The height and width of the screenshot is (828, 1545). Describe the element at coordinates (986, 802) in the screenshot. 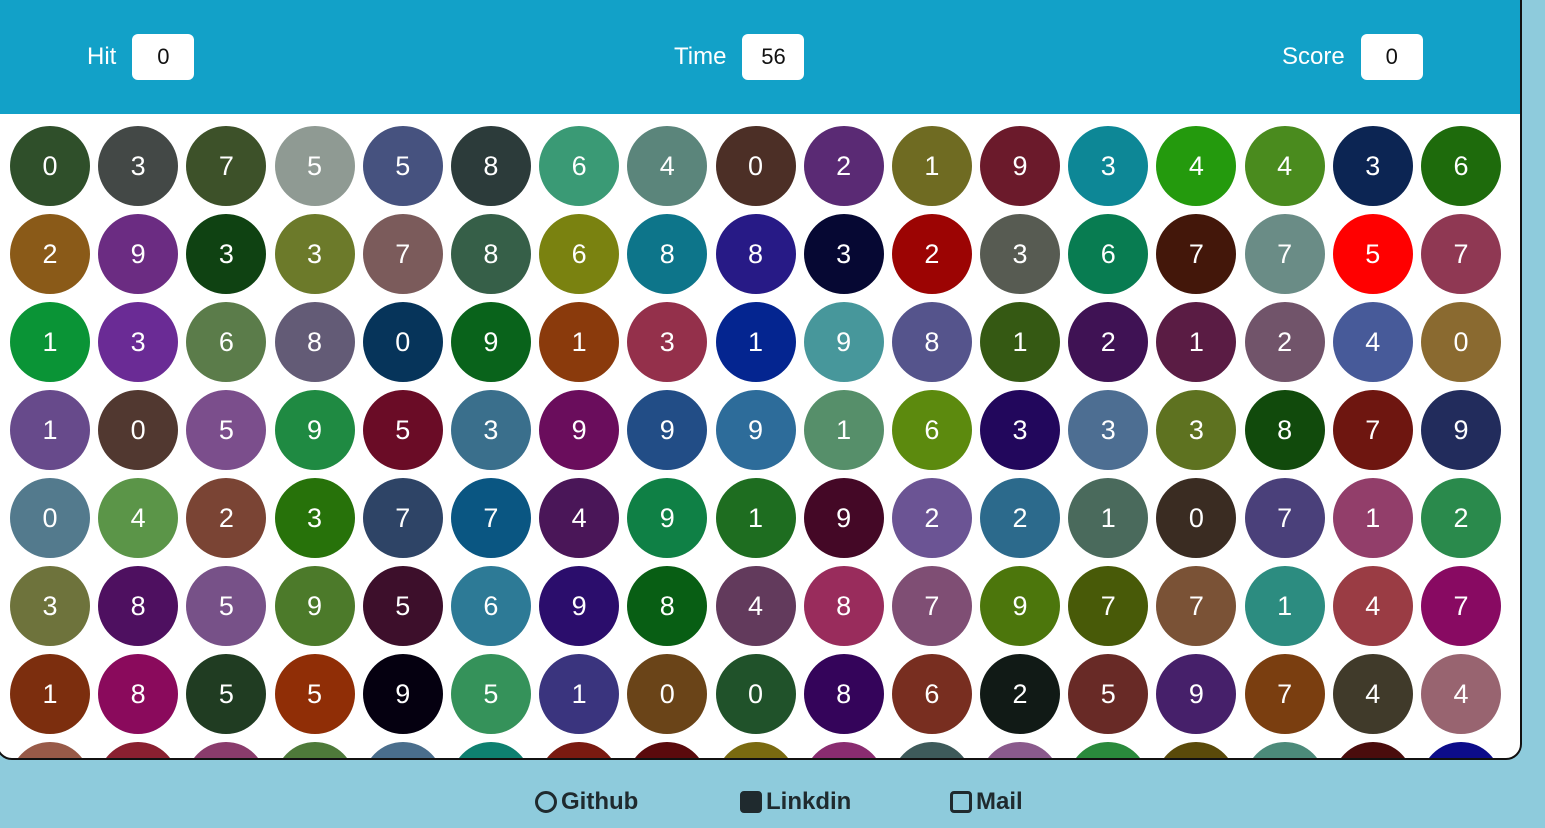

I see `mail-link: Mail` at that location.